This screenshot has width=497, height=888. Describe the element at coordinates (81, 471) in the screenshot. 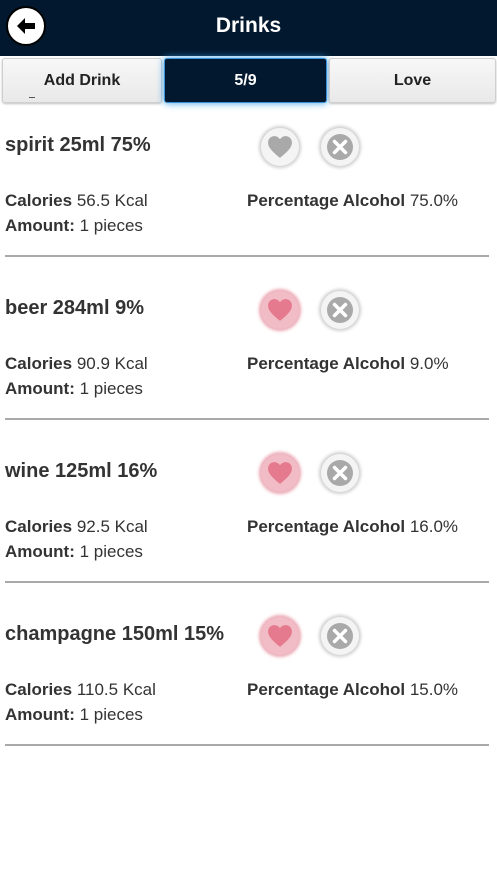

I see `drink-name: wine 125ml 16%` at that location.